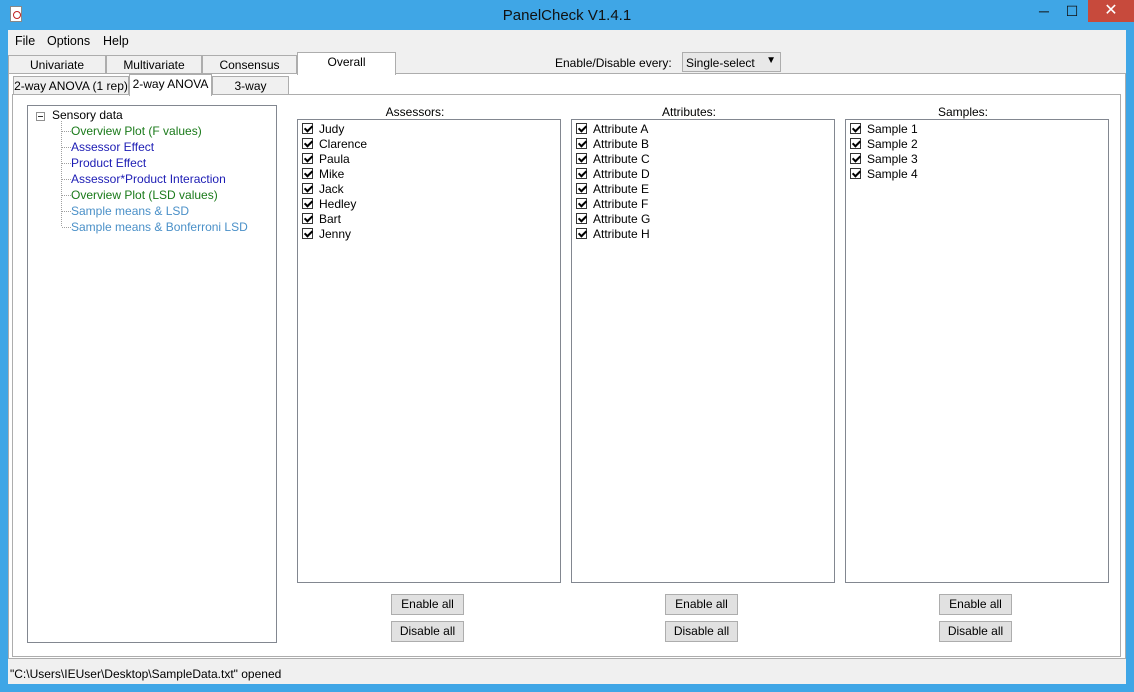 This screenshot has height=692, width=1134. I want to click on window-title: PanelCheck V1.4.1, so click(567, 15).